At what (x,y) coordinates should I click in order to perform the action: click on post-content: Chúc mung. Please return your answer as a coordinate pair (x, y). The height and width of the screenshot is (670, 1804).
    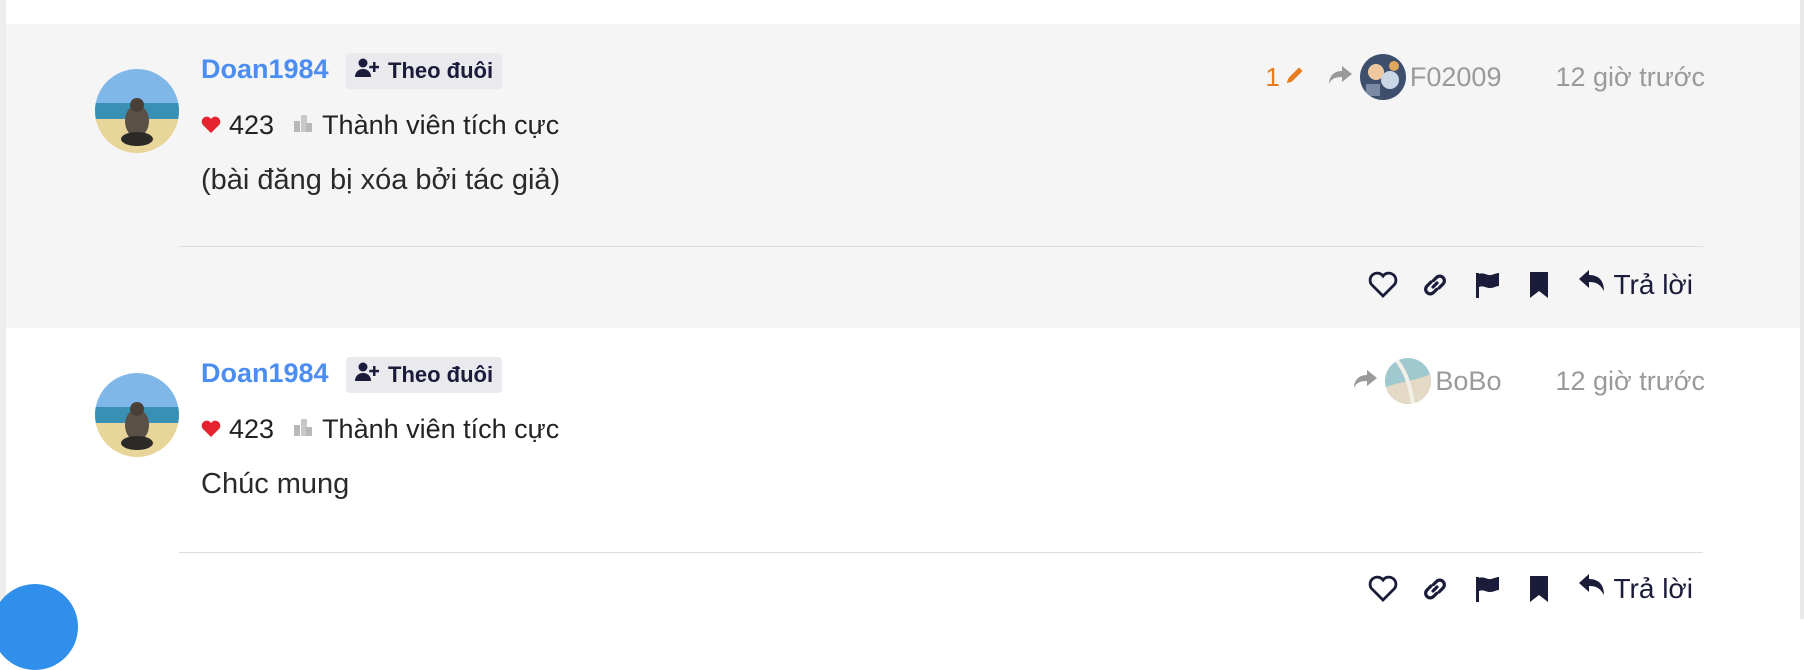
    Looking at the image, I should click on (275, 484).